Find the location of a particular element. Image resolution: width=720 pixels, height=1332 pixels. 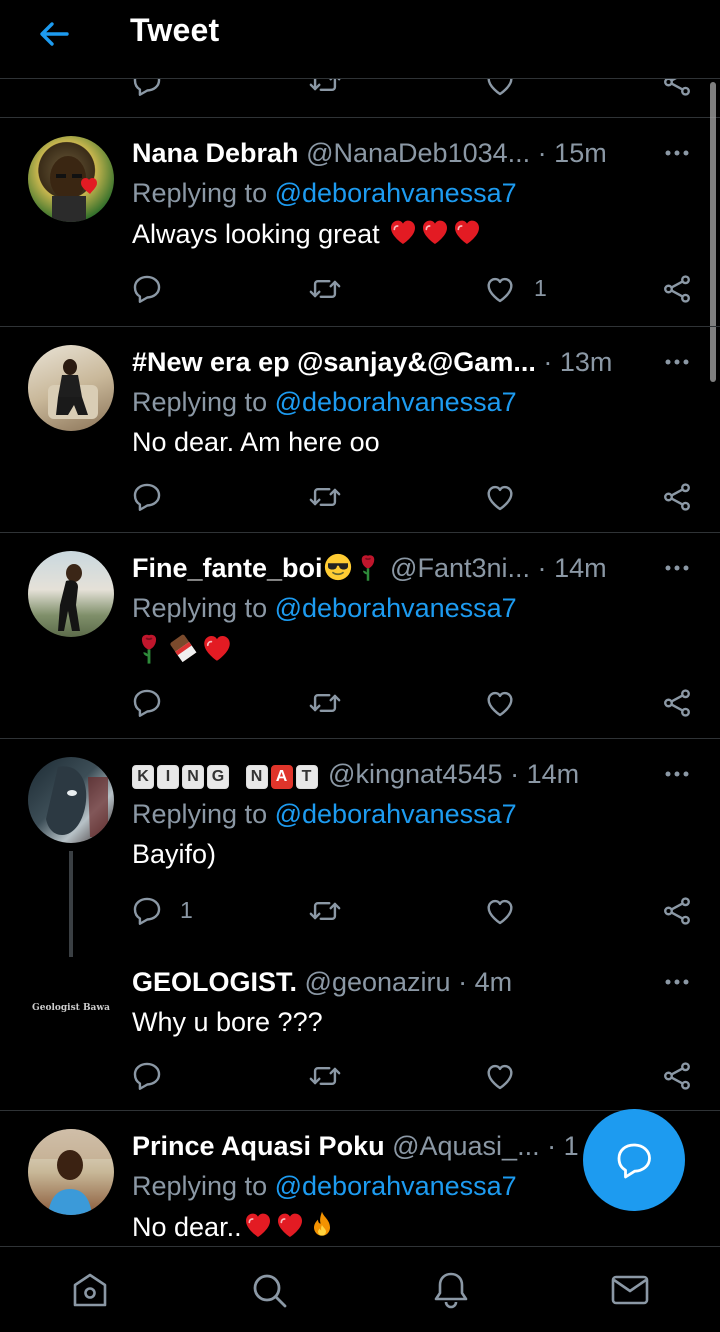

previous-tweet-actions is located at coordinates (360, 98).